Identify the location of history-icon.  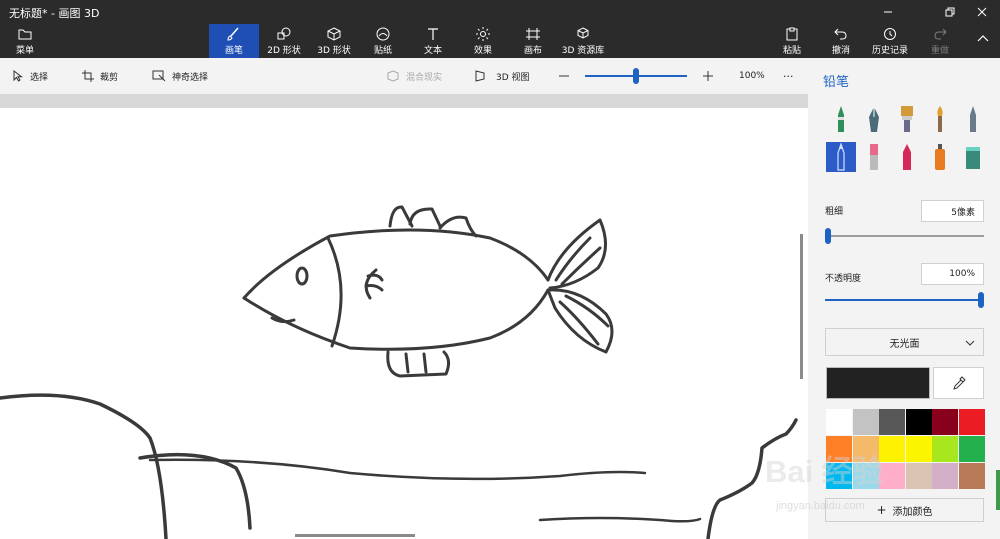
(890, 34).